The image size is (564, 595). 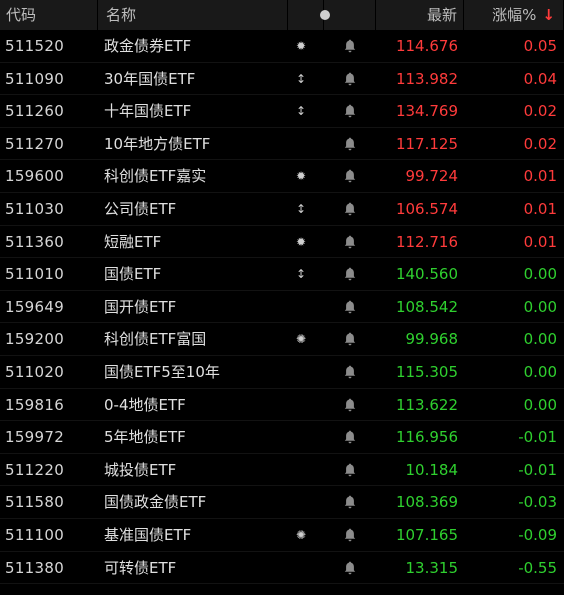 I want to click on last-price: 134.769, so click(x=426, y=111).